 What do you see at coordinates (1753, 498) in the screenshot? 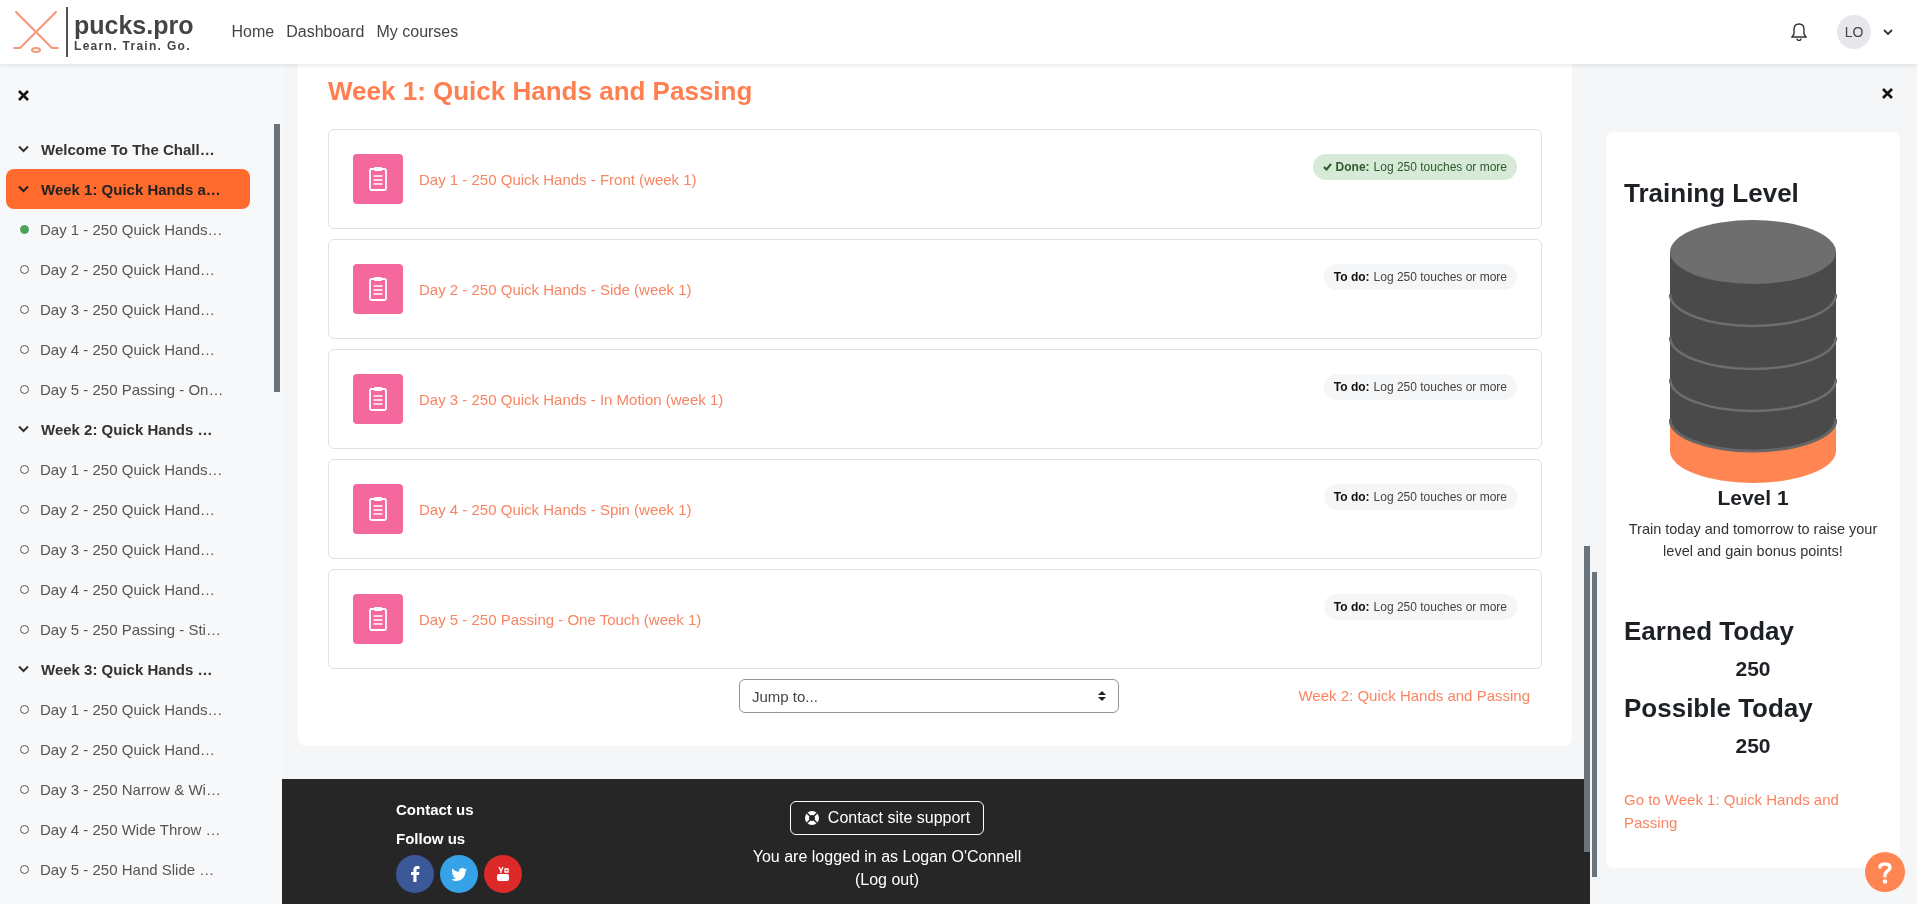
I see `level-label: Level 1` at bounding box center [1753, 498].